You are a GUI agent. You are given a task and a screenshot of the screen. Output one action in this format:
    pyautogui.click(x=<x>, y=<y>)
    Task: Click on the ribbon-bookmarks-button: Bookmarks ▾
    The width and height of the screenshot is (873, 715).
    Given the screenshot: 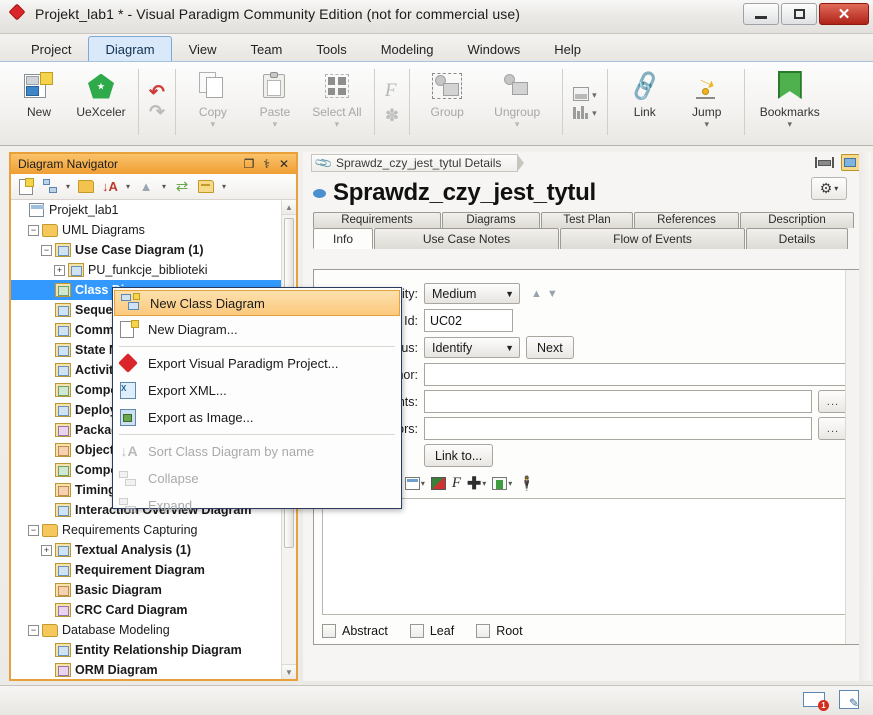 What is the action you would take?
    pyautogui.click(x=790, y=103)
    